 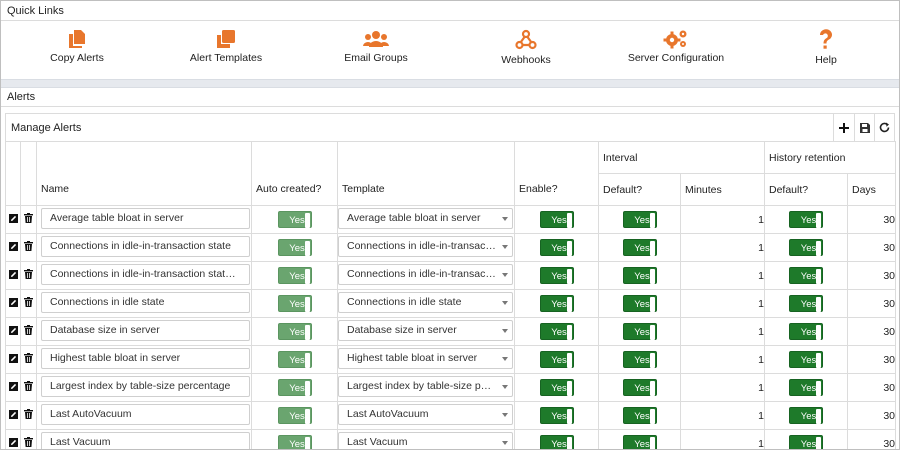 I want to click on column-header-template: Template, so click(x=426, y=173).